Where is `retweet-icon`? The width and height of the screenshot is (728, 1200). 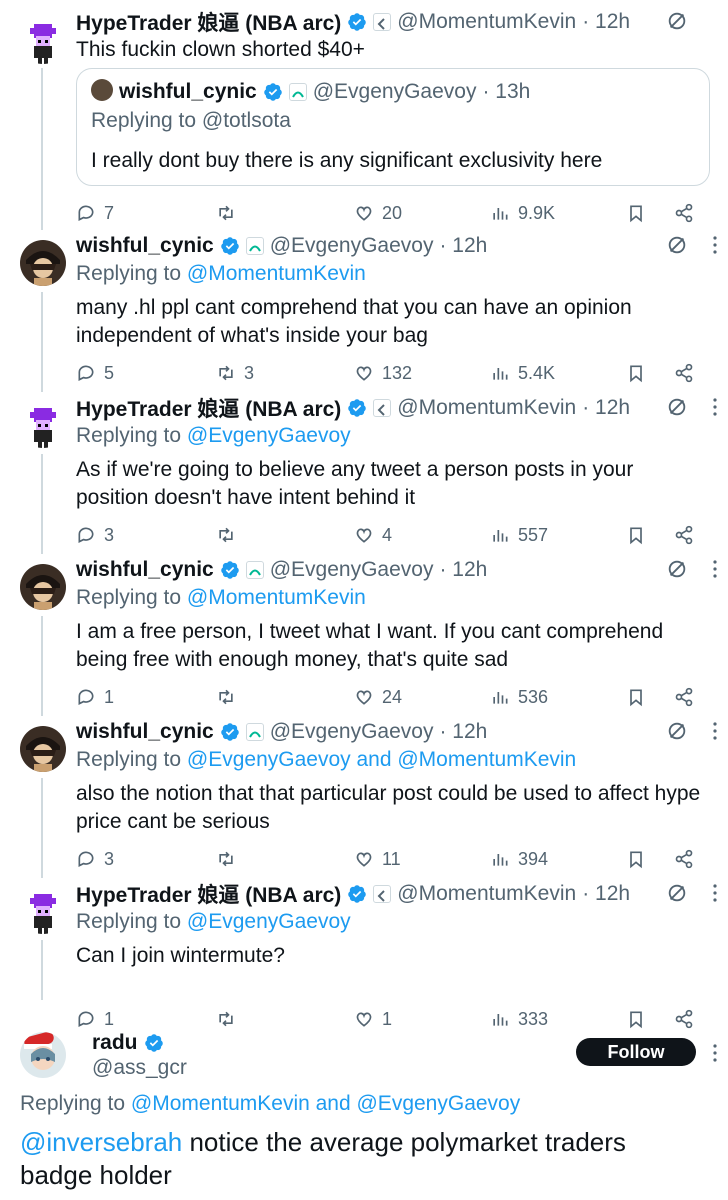 retweet-icon is located at coordinates (226, 373).